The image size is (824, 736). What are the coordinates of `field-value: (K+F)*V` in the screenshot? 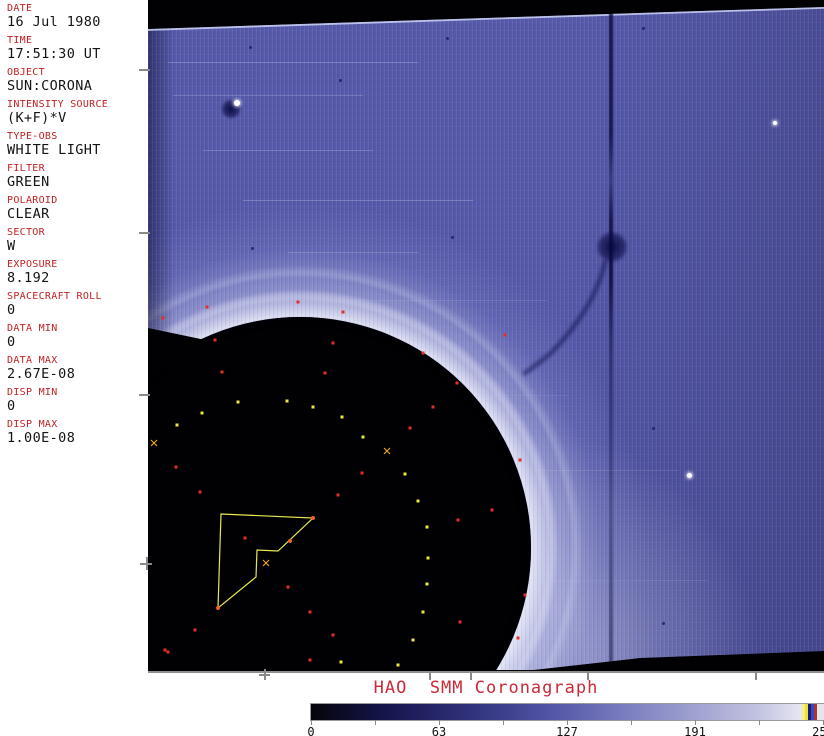 It's located at (37, 118).